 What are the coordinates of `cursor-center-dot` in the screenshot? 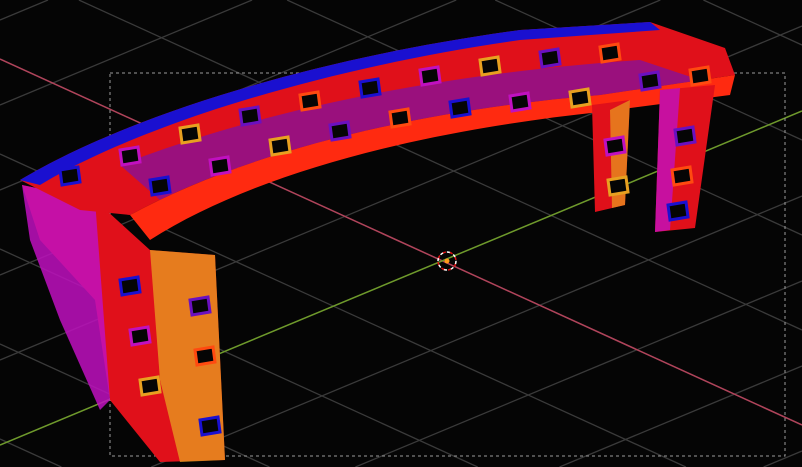 It's located at (447, 261).